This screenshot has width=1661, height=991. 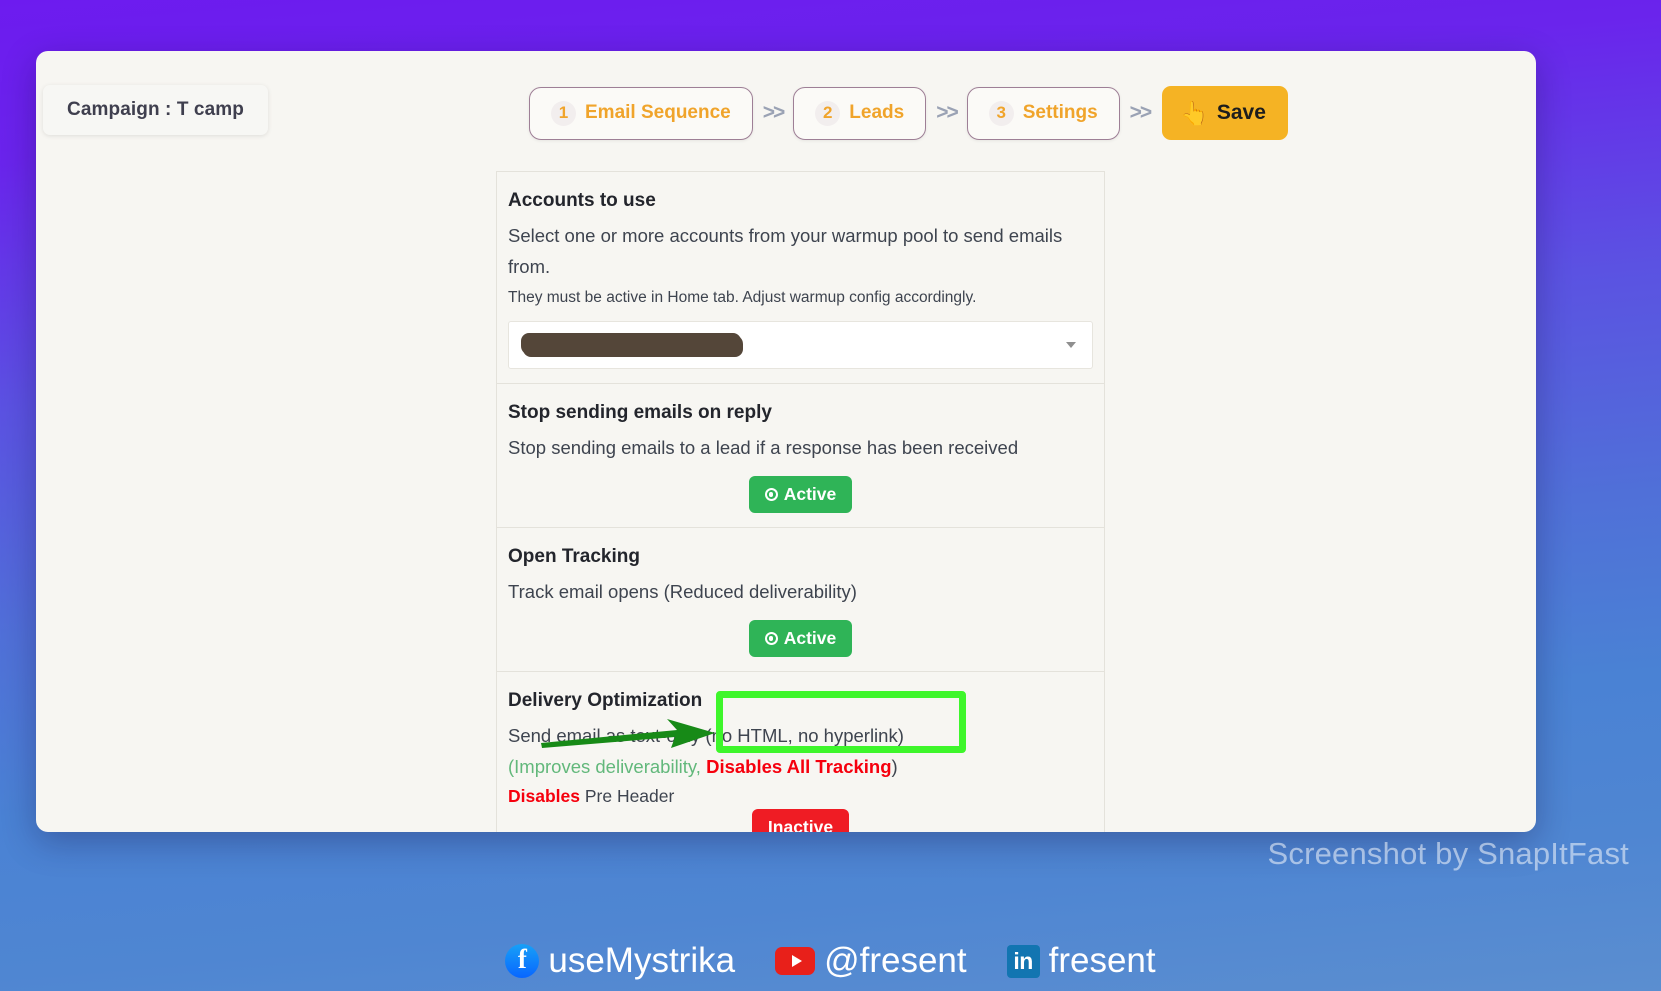 What do you see at coordinates (574, 557) in the screenshot?
I see `open-tracking-title: Open Tracking` at bounding box center [574, 557].